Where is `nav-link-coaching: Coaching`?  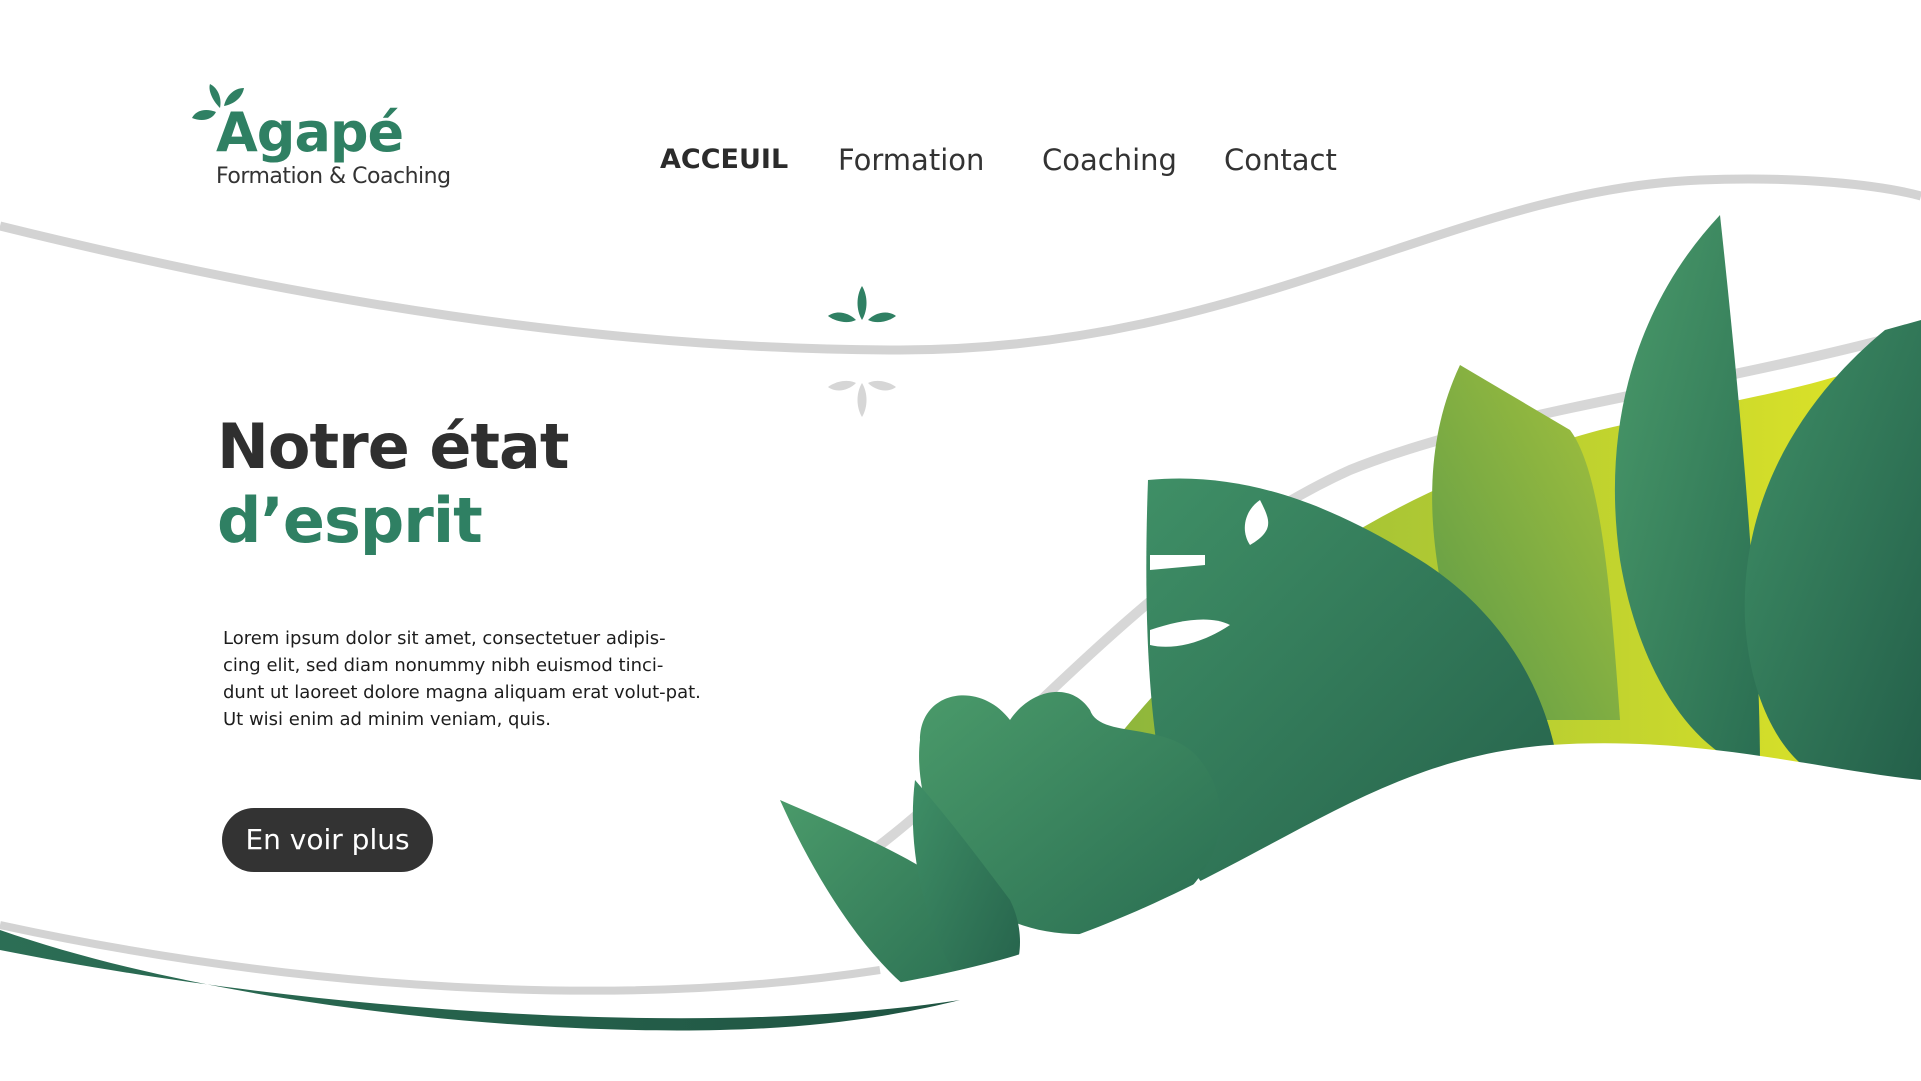
nav-link-coaching: Coaching is located at coordinates (1109, 160).